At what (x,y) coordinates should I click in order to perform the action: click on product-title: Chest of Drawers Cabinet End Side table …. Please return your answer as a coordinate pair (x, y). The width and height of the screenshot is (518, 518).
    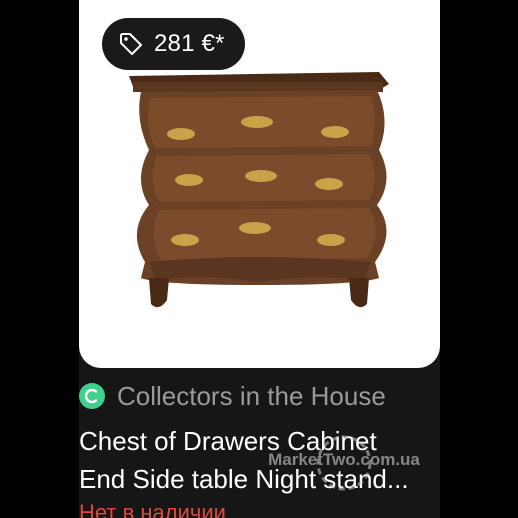
    Looking at the image, I should click on (259, 460).